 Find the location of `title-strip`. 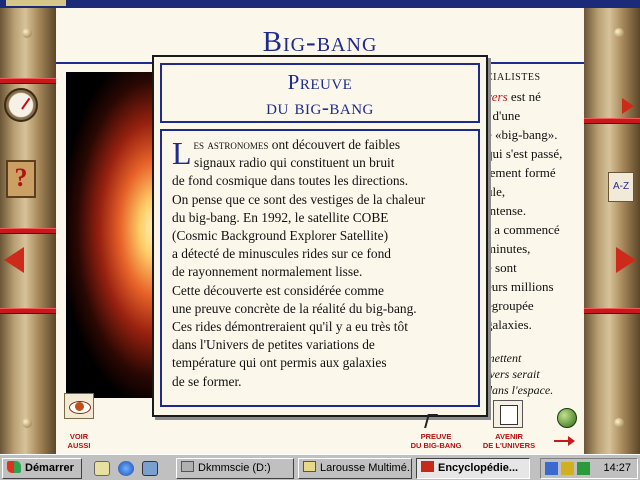

title-strip is located at coordinates (320, 4).